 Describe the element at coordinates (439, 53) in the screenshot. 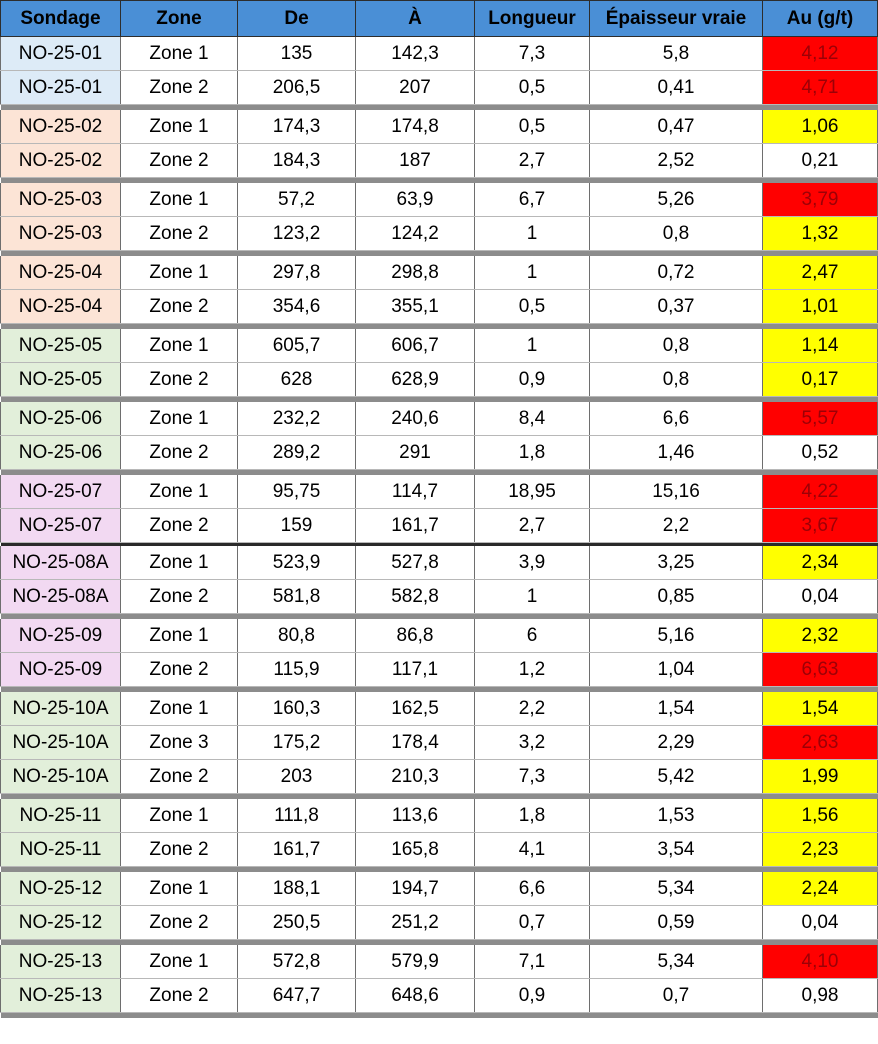

I see `table-row: NO-25-01 Zone 1 135 142,3 7,3 5,8 4,12` at that location.